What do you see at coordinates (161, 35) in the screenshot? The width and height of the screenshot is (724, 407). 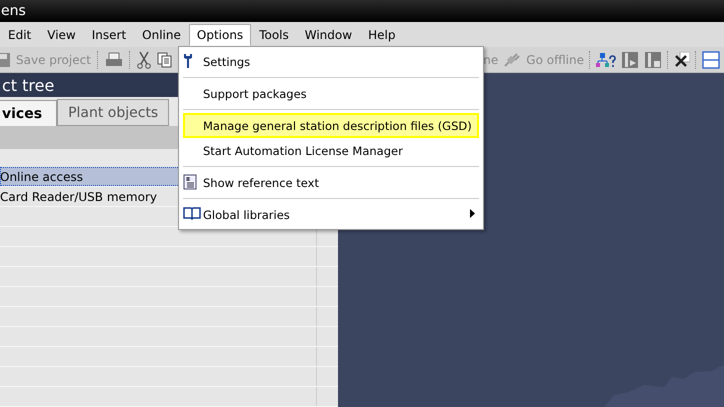 I see `menu-item: Online` at bounding box center [161, 35].